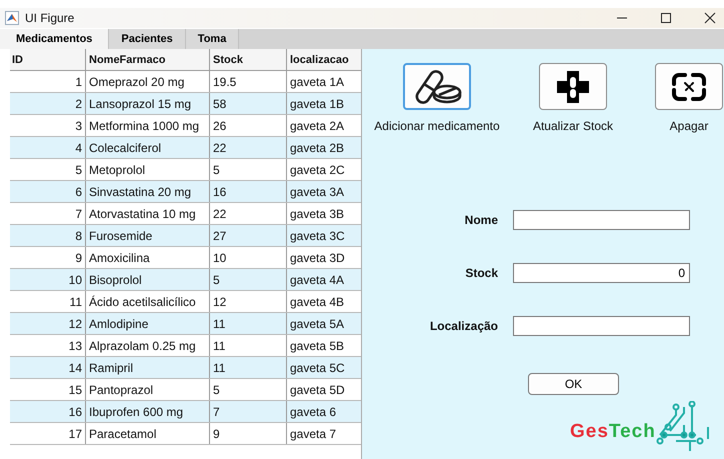 This screenshot has width=724, height=459. I want to click on table-cell: Paracetamol, so click(148, 433).